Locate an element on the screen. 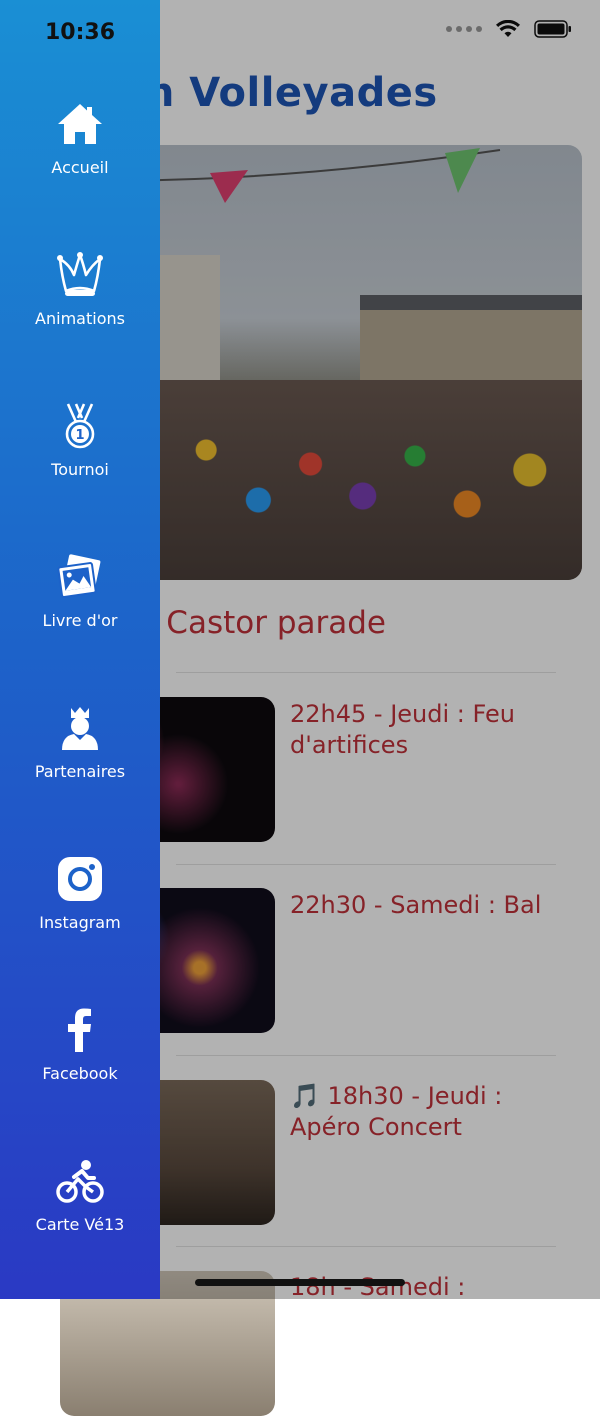 Image resolution: width=600 pixels, height=1416 pixels. drawer-item-facebook: Facebook is located at coordinates (80, 1066).